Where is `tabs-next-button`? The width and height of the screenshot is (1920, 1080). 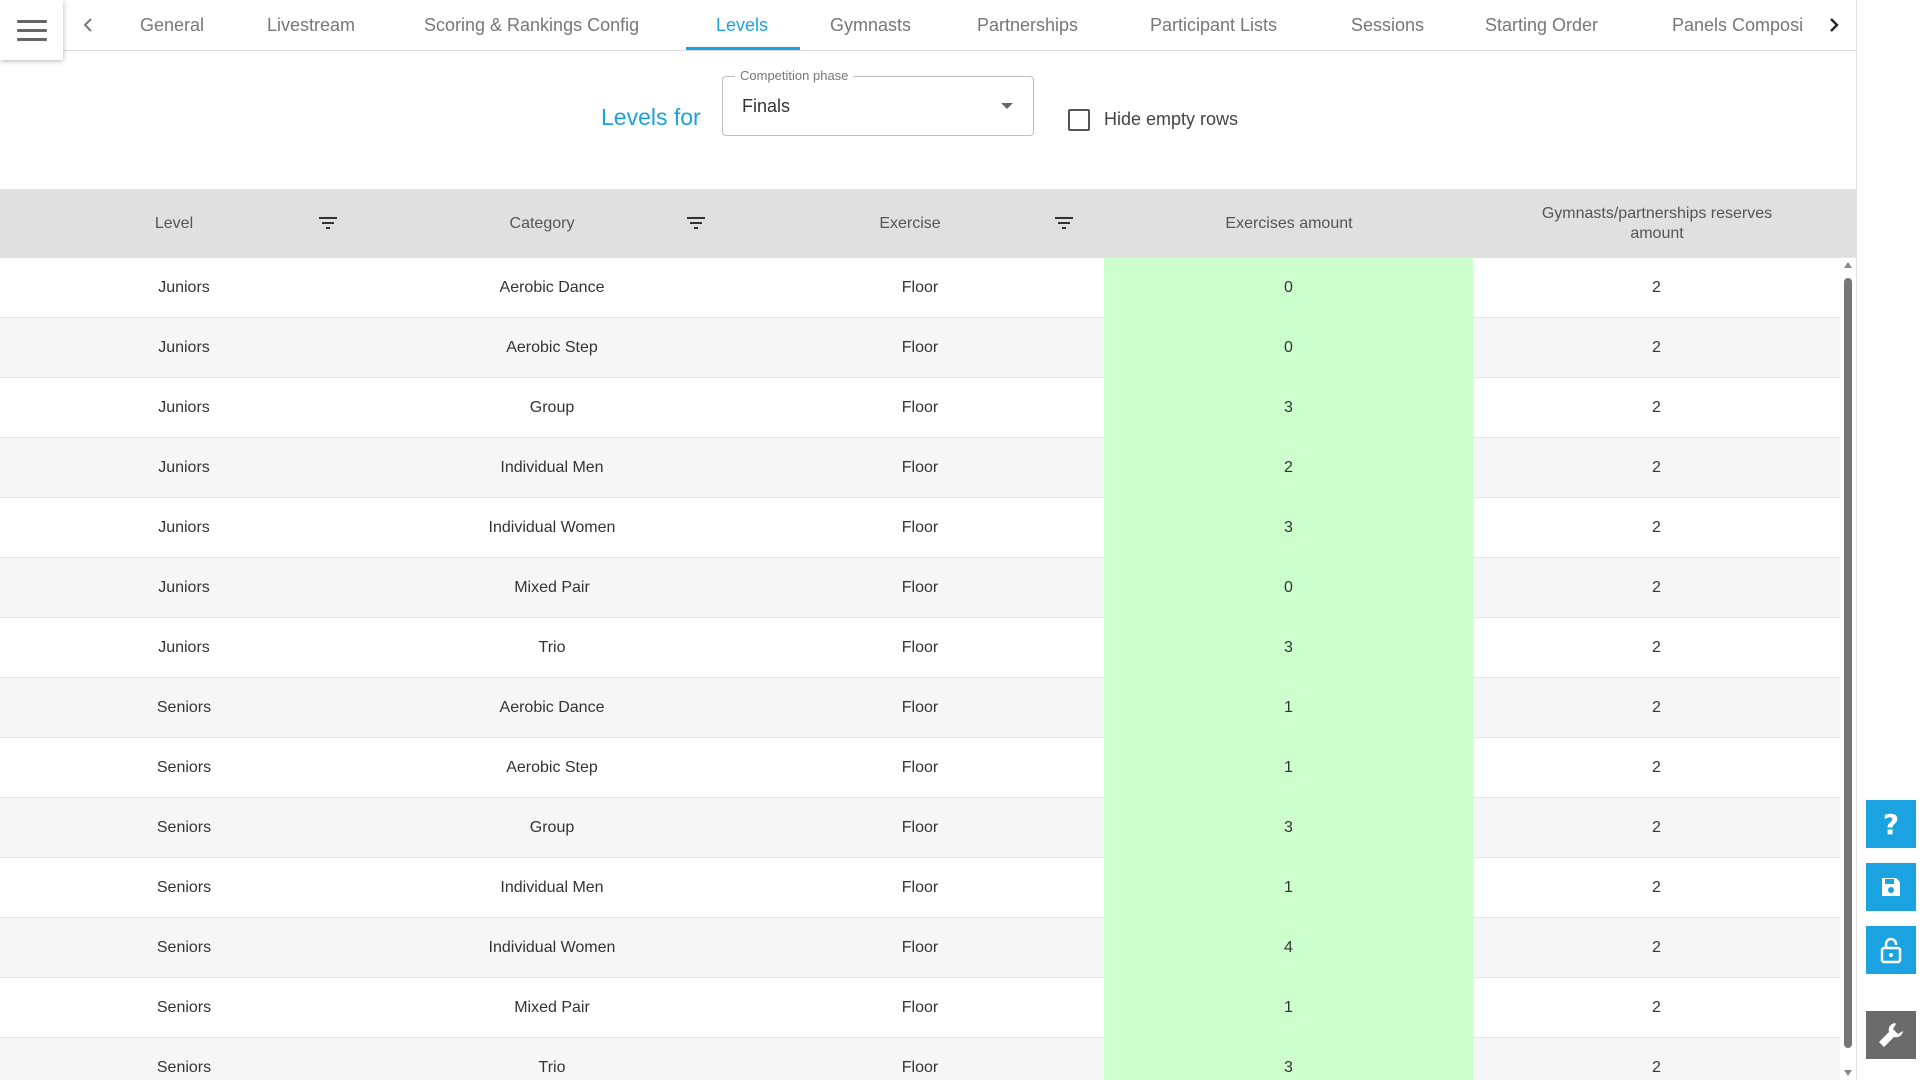 tabs-next-button is located at coordinates (1834, 25).